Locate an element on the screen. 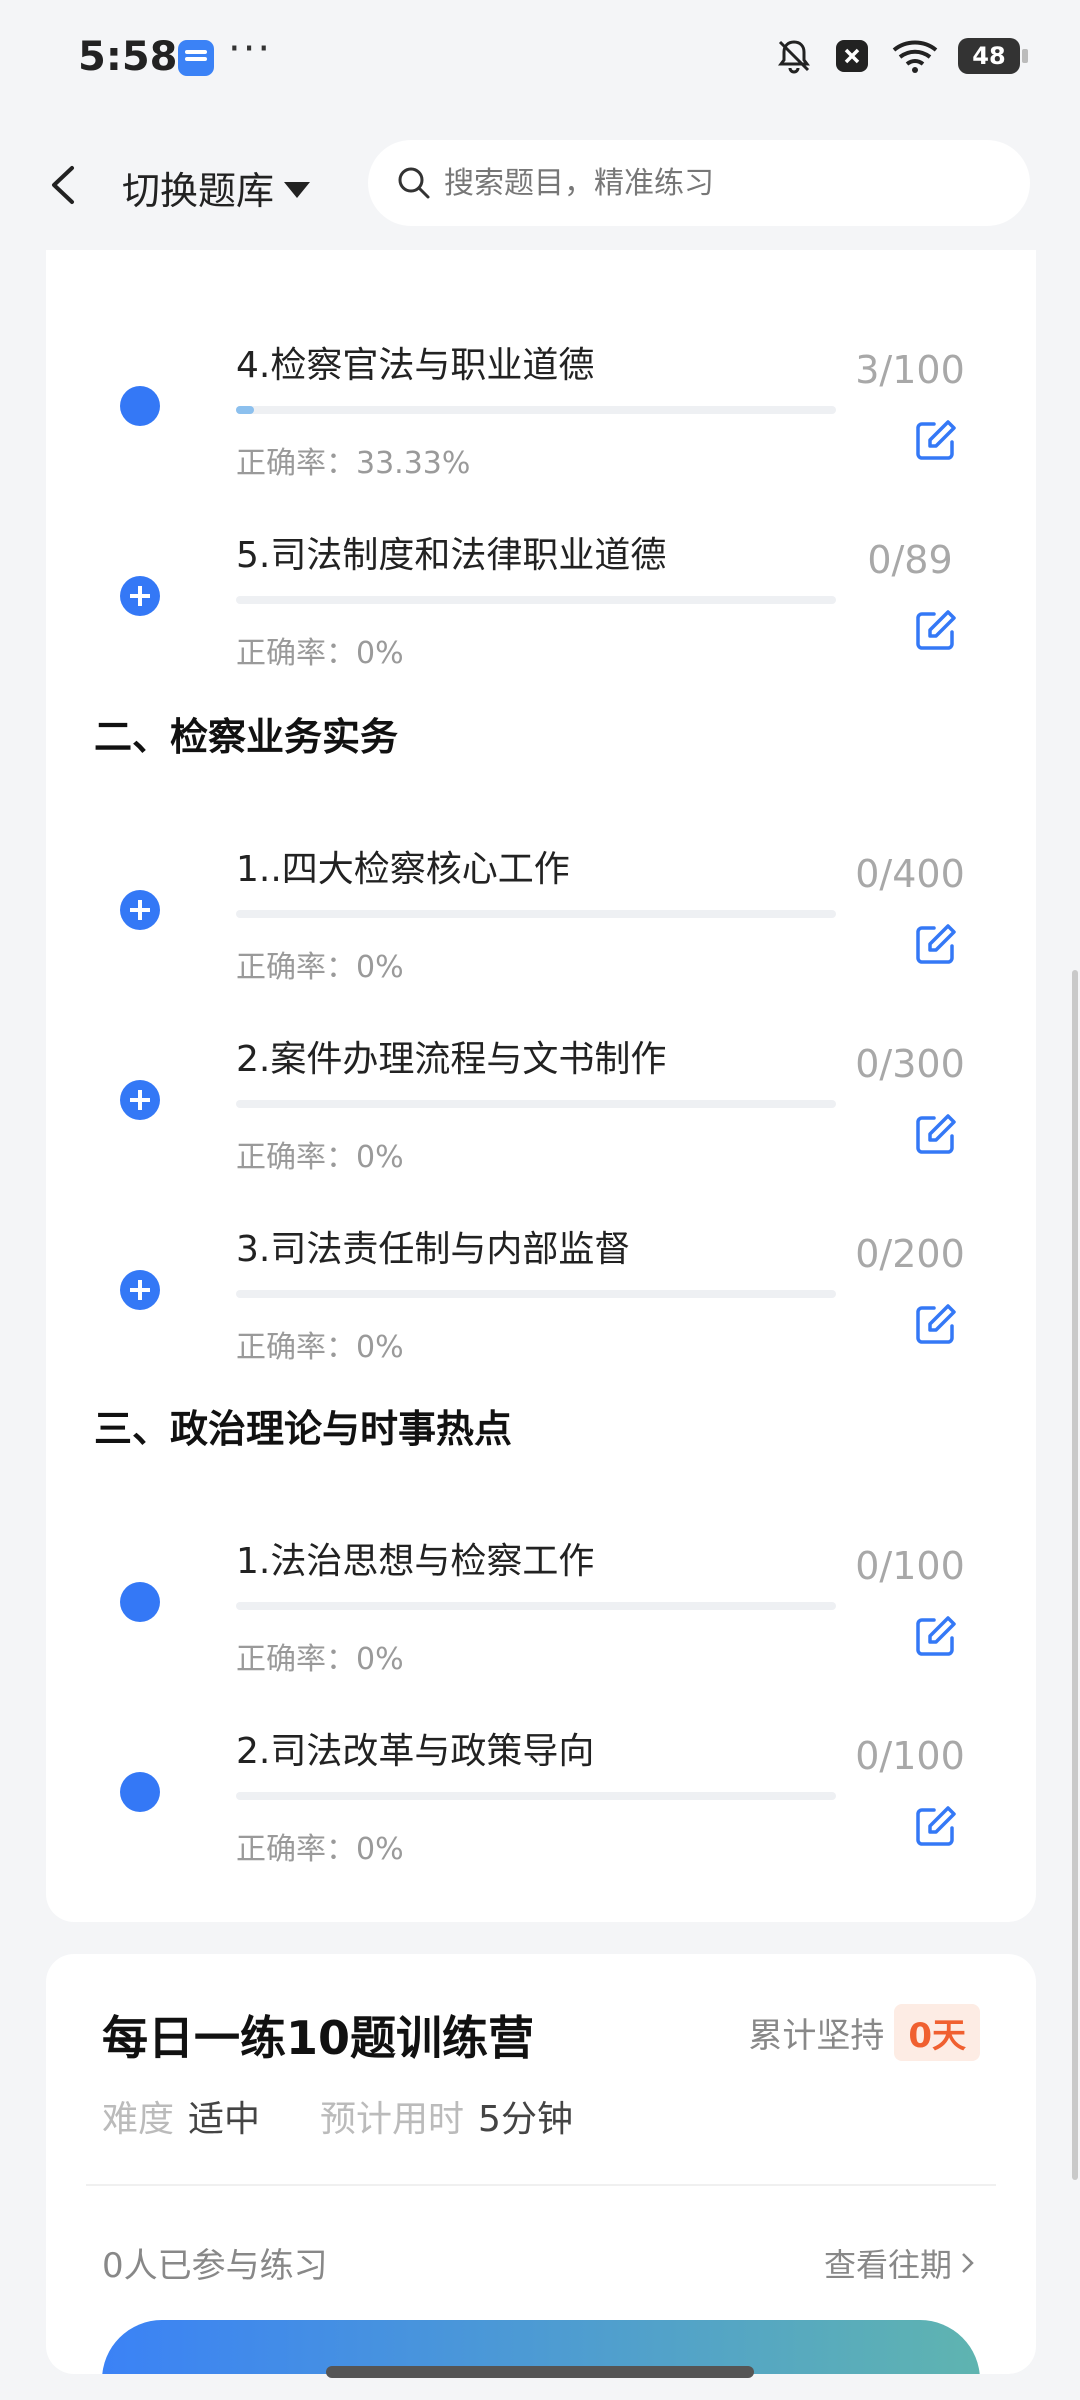 The height and width of the screenshot is (2400, 1080). wifi-icon is located at coordinates (915, 56).